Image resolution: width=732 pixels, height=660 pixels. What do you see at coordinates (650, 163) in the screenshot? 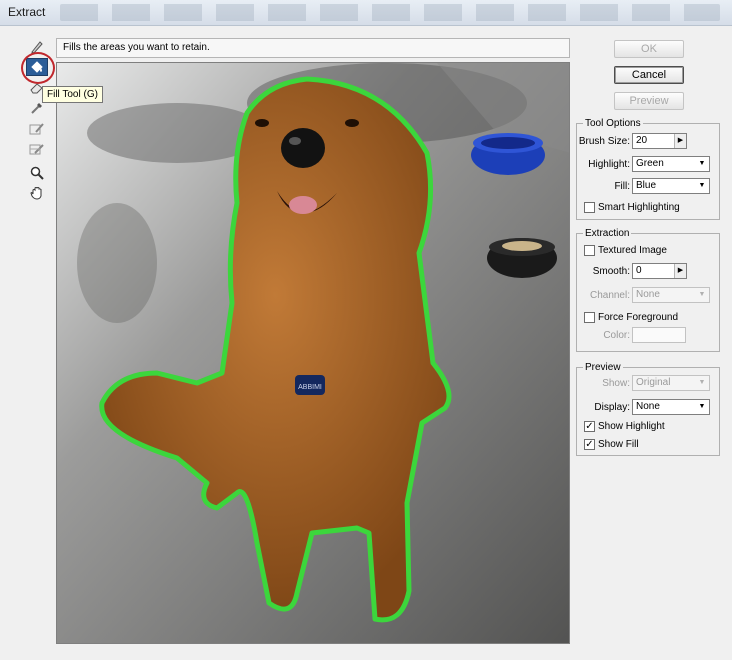
I see `highlight-value: Green` at bounding box center [650, 163].